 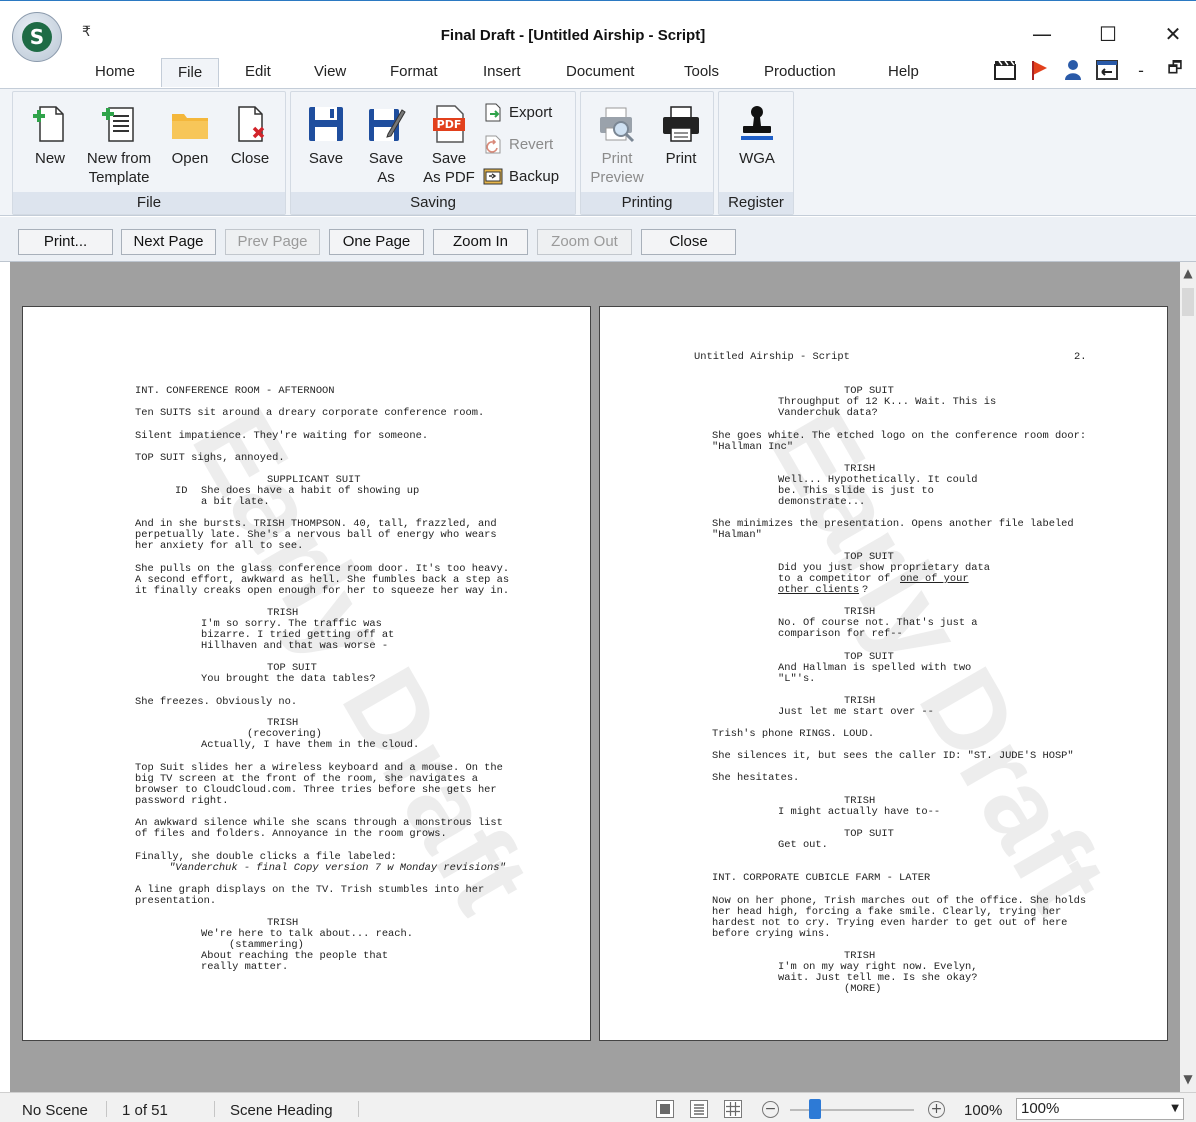 I want to click on close-window-button: ✕, so click(x=1173, y=34).